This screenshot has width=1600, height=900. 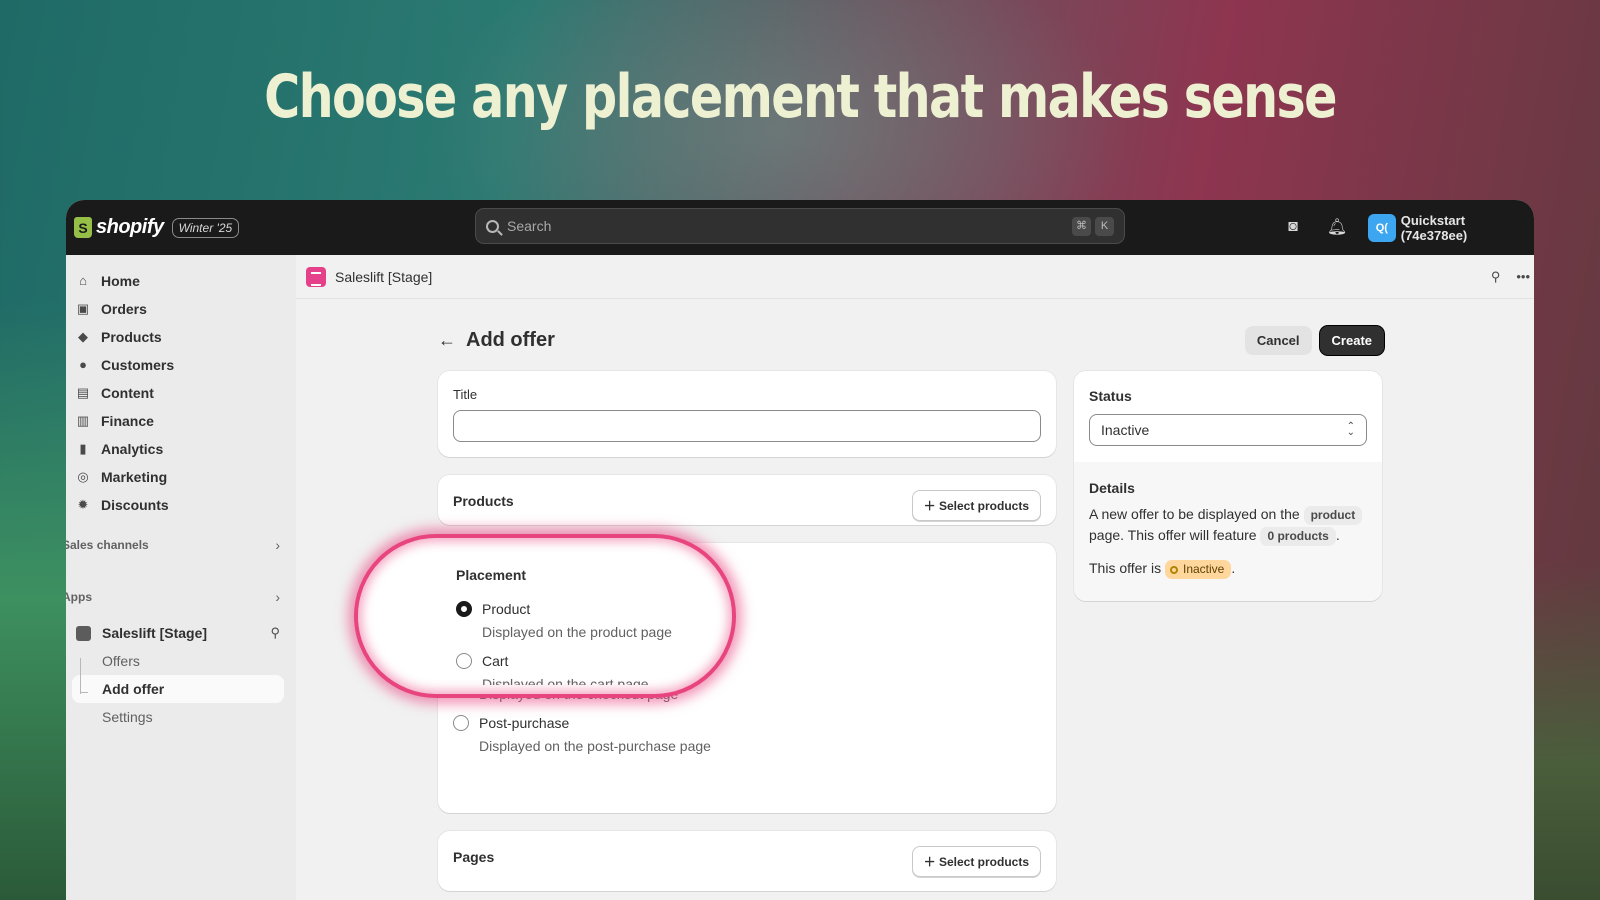 I want to click on placement-tag: product, so click(x=1333, y=515).